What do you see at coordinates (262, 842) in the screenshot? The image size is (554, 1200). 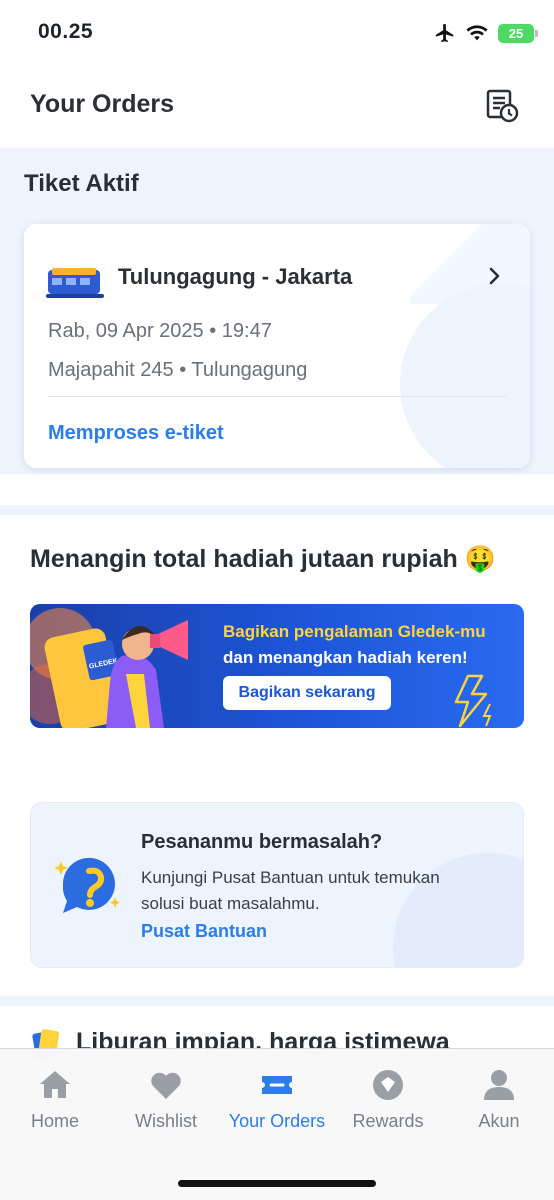 I see `help-title: Pesananmu bermasalah?` at bounding box center [262, 842].